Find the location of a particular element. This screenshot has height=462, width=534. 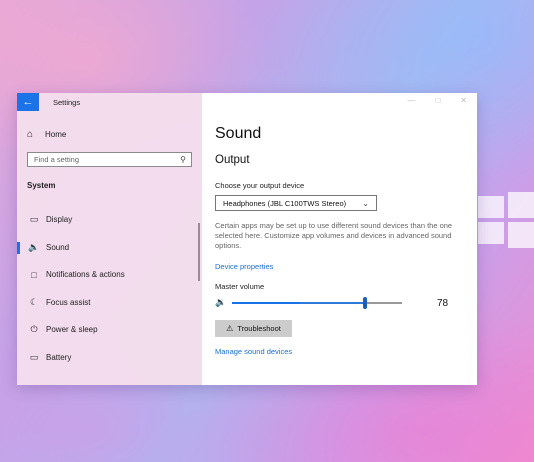

troubleshoot-label: Troubleshoot is located at coordinates (259, 328).